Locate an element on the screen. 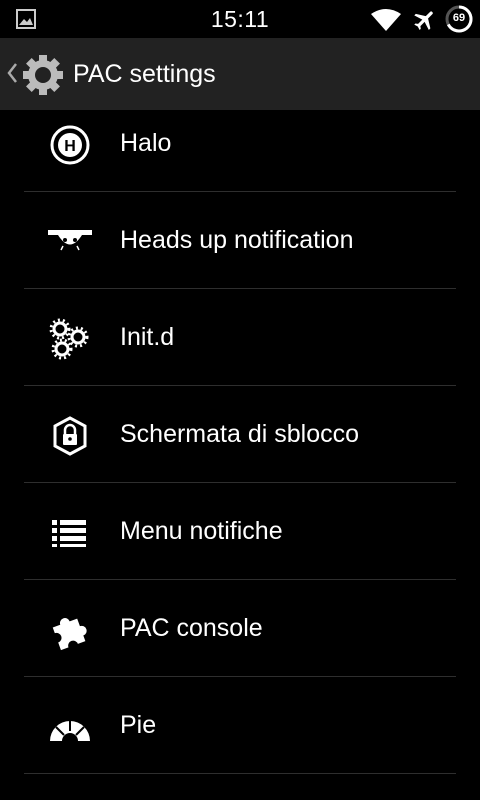 The width and height of the screenshot is (480, 800). heads-up-icon is located at coordinates (70, 240).